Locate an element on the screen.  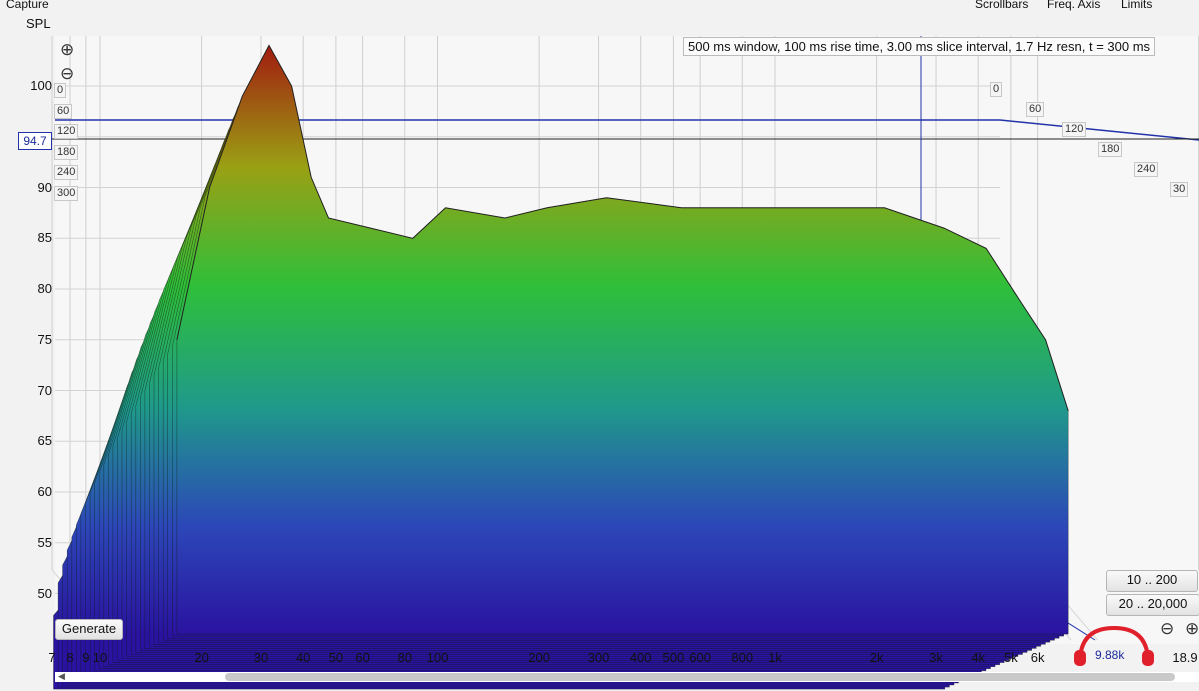
y-tick-label: 75 is located at coordinates (44, 339).